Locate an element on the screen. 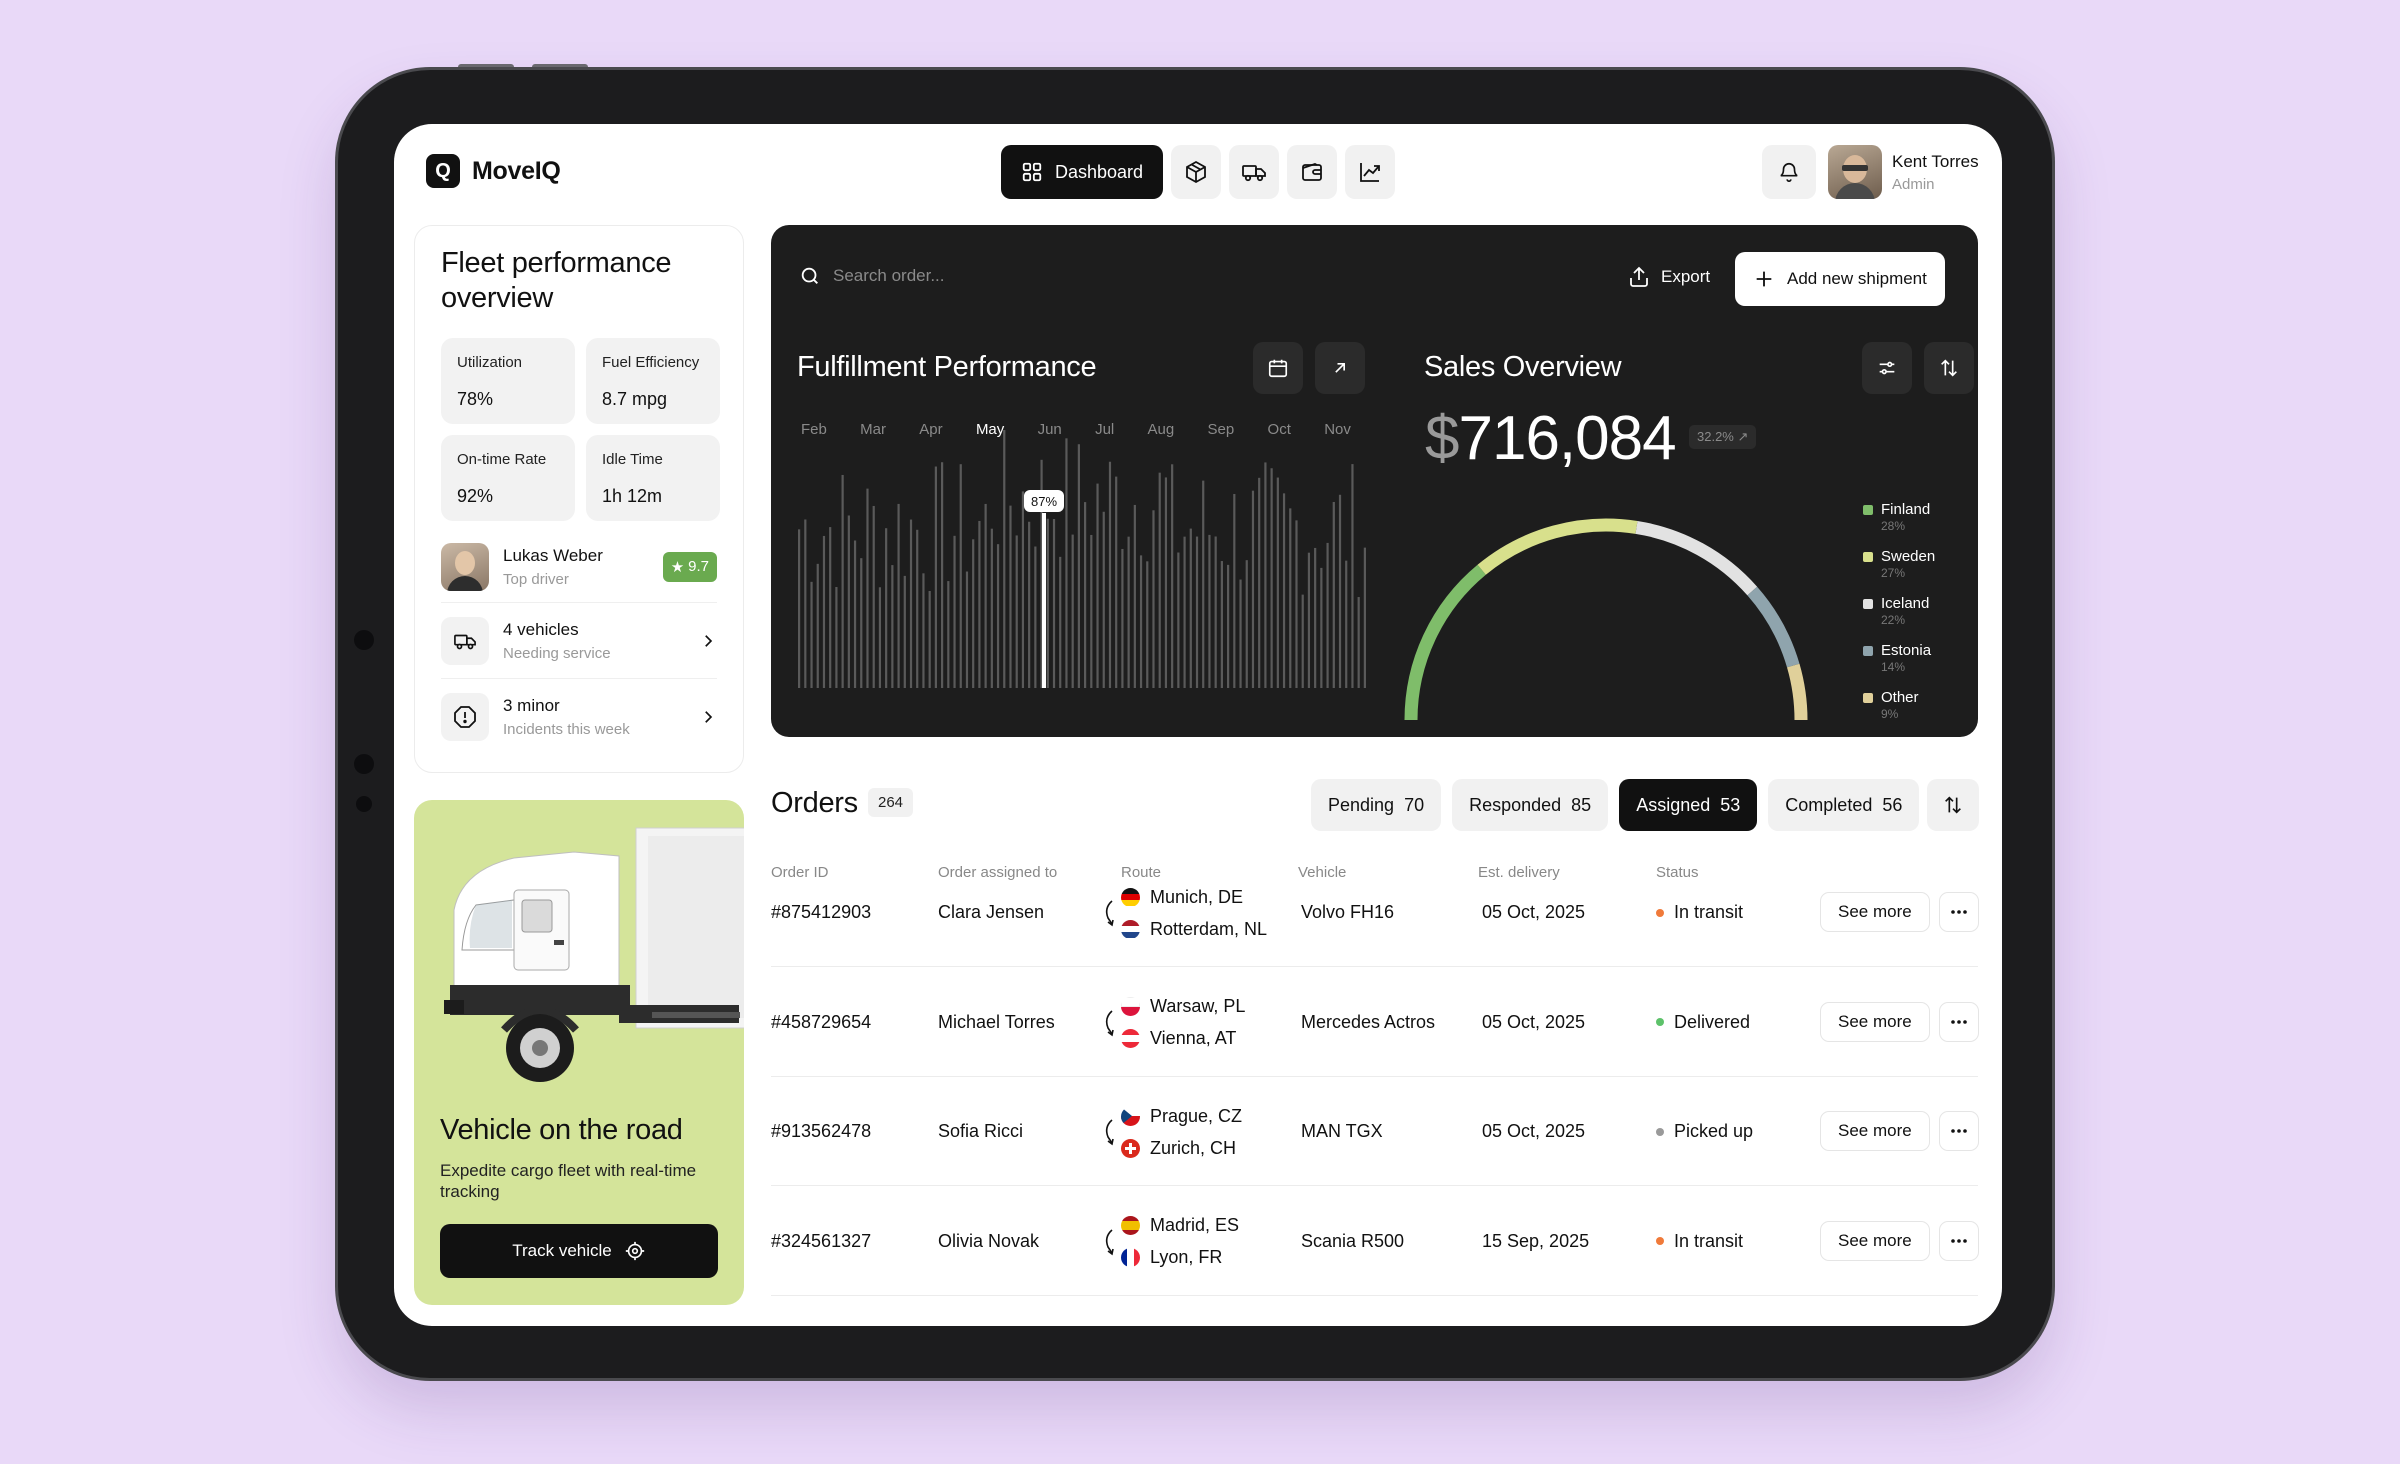 The height and width of the screenshot is (1464, 2400). order-id: #875412903 is located at coordinates (821, 912).